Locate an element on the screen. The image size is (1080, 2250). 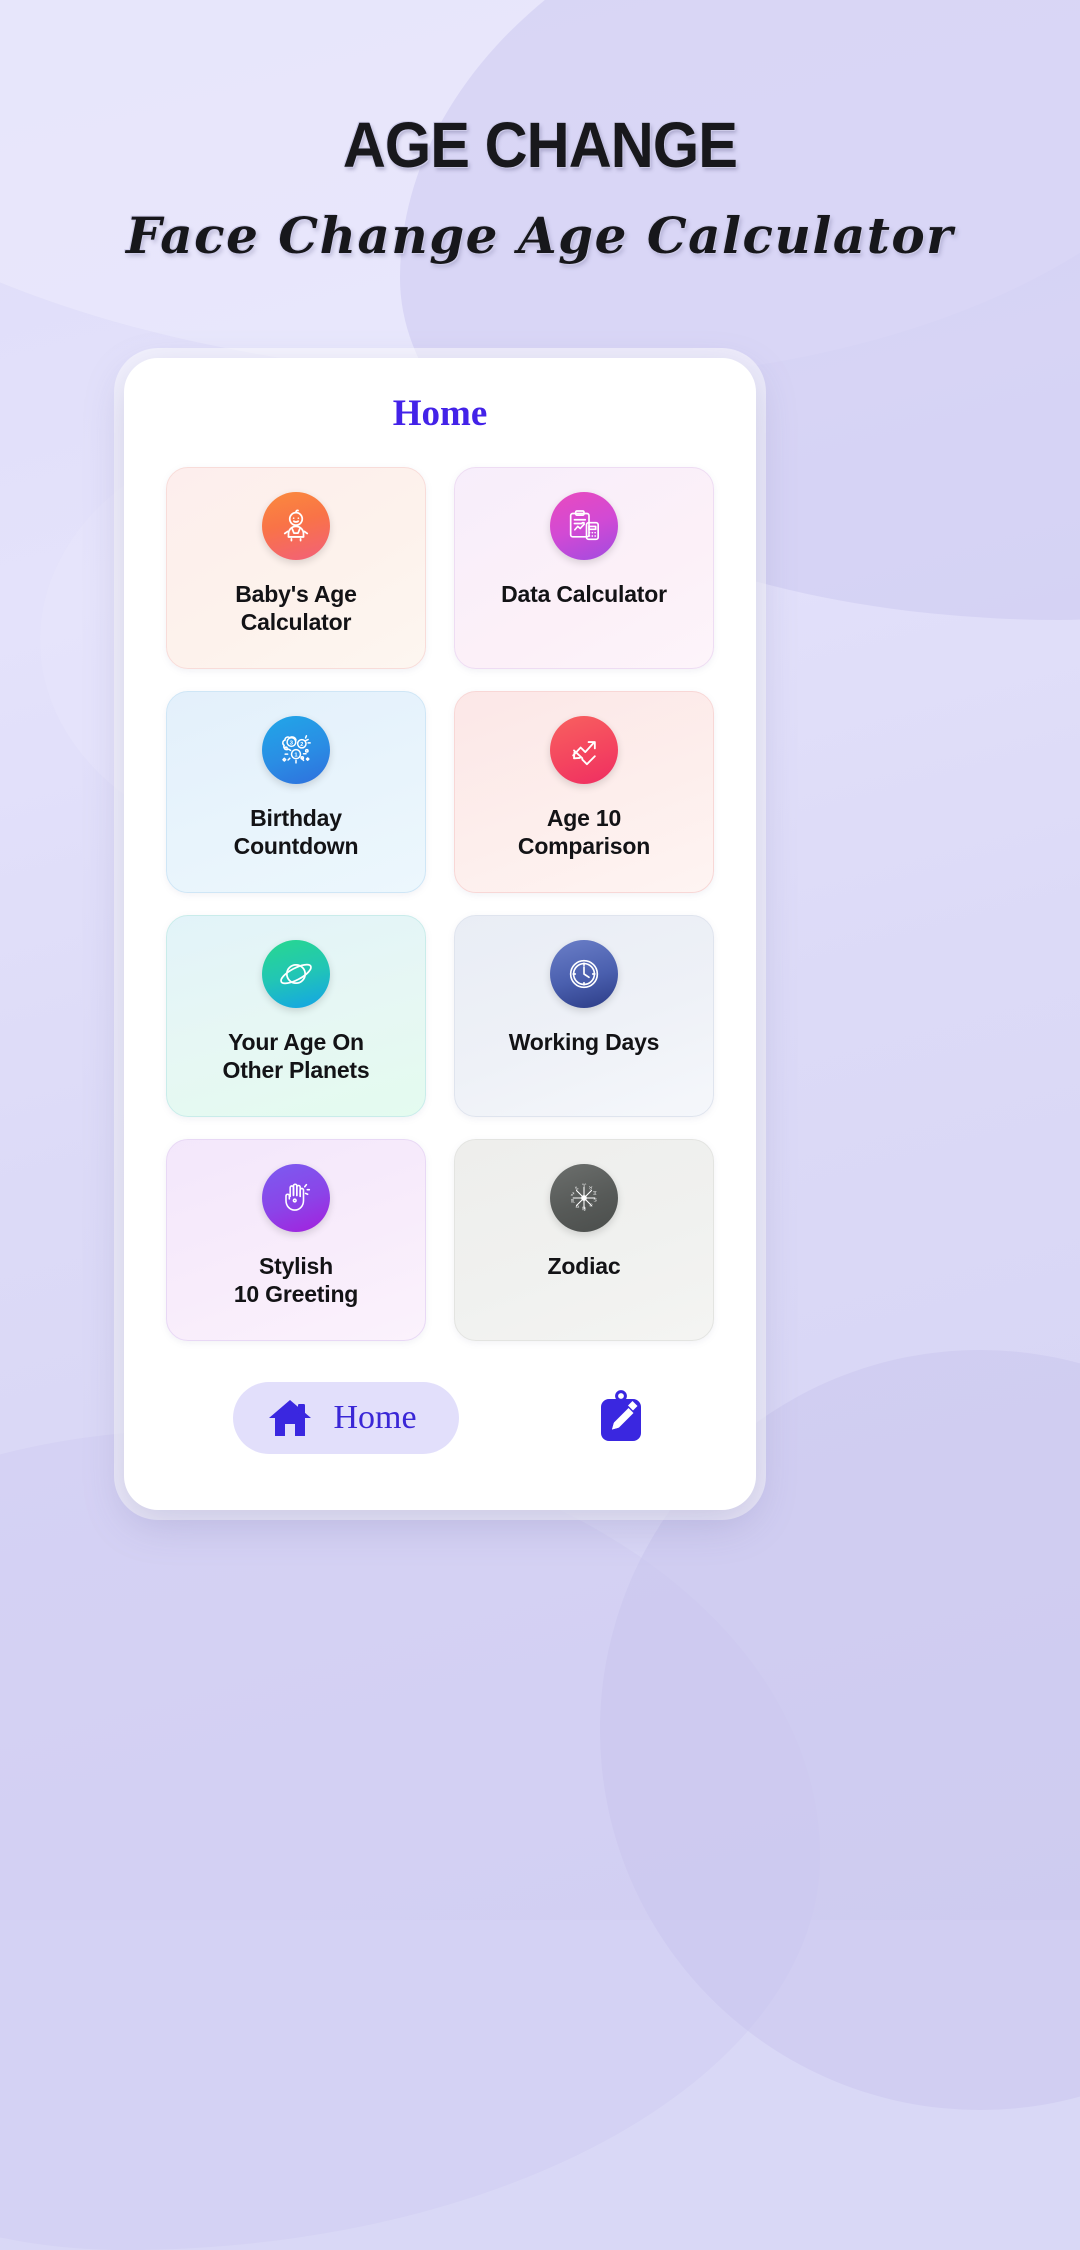
nav-item-notes is located at coordinates (621, 1418).